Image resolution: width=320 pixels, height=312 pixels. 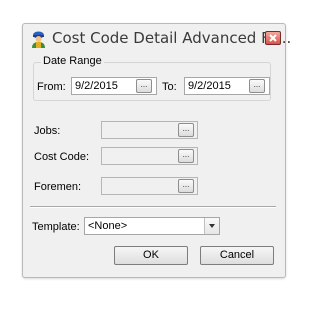 I want to click on template-label: Template:, so click(x=56, y=227).